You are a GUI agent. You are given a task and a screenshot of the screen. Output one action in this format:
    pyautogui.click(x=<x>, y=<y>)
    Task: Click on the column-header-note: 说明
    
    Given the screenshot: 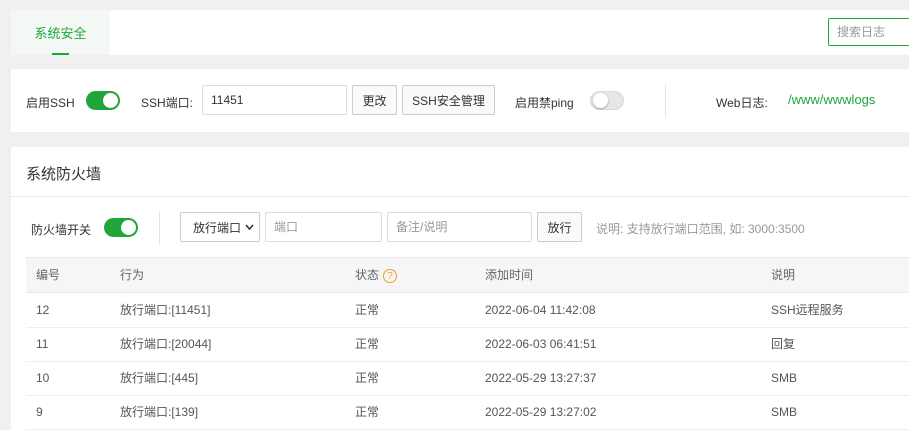 What is the action you would take?
    pyautogui.click(x=783, y=275)
    